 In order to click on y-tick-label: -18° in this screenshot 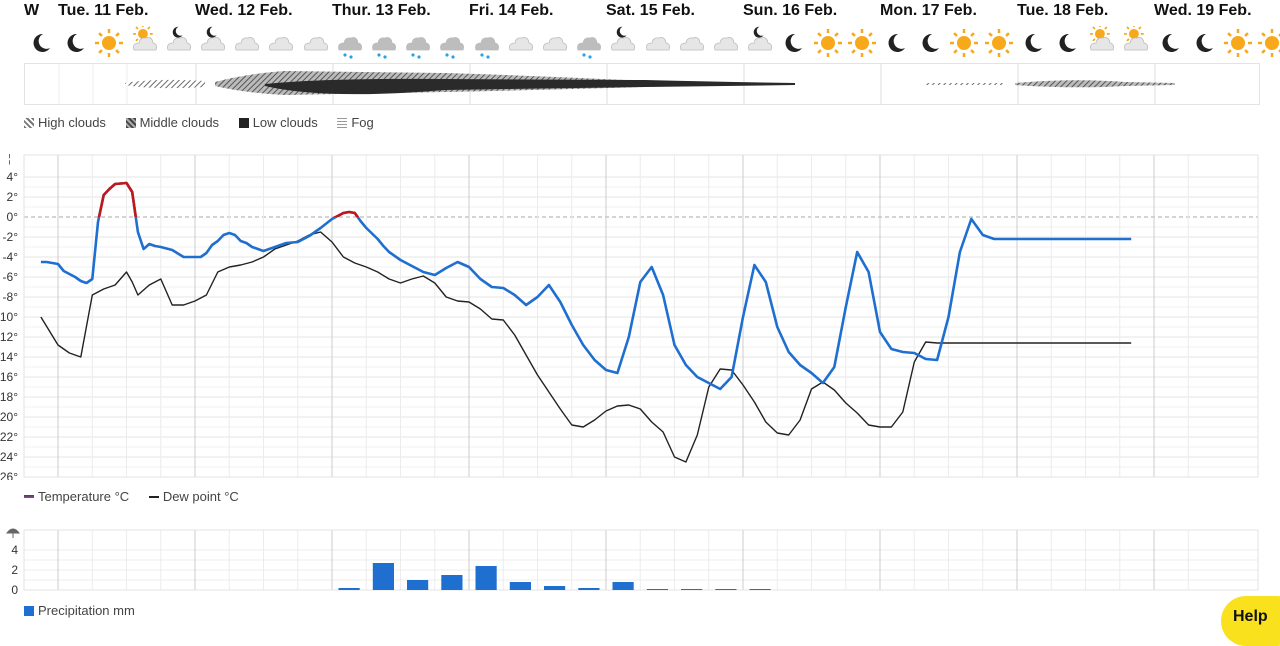, I will do `click(9, 397)`.